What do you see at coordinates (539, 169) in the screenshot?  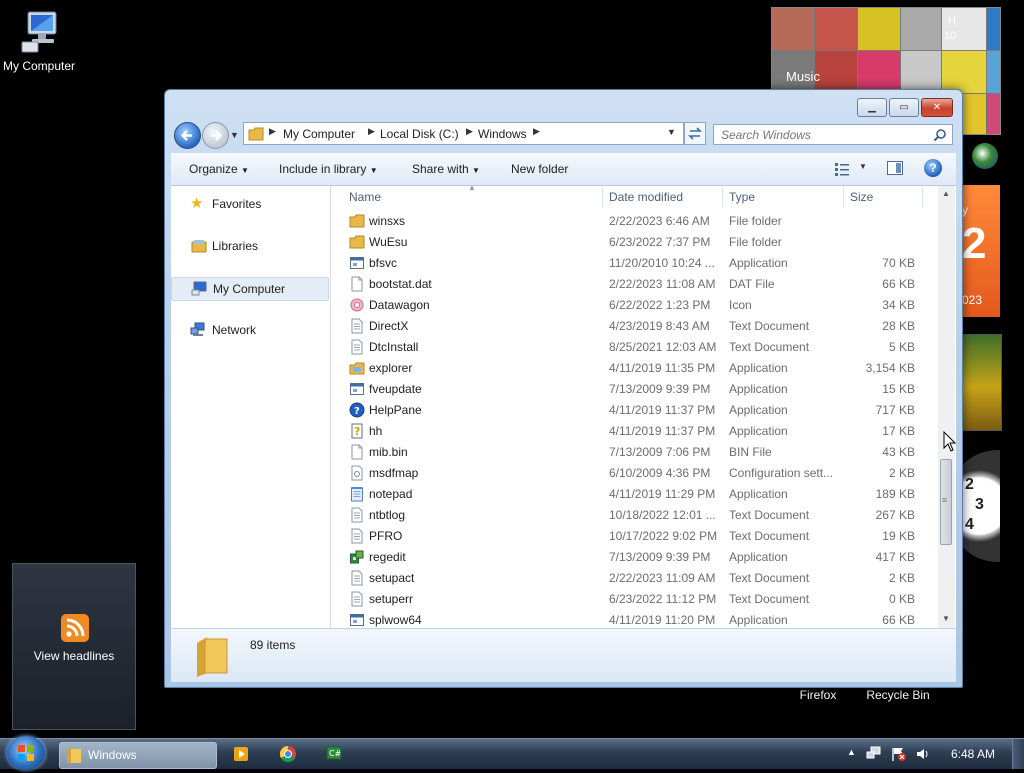 I see `new-folder-button: New folder` at bounding box center [539, 169].